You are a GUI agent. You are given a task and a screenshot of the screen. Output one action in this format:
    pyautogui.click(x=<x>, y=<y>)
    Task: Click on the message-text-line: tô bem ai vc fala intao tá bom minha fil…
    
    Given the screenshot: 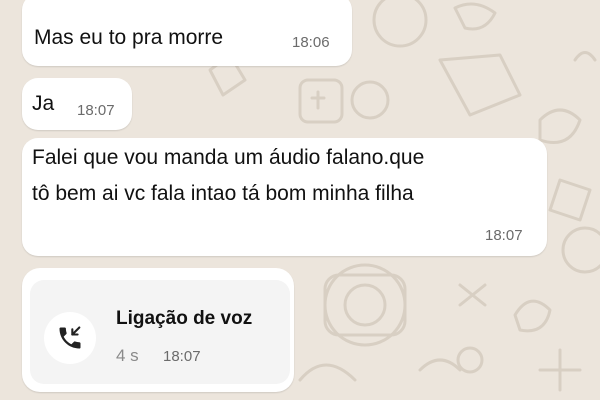 What is the action you would take?
    pyautogui.click(x=223, y=193)
    